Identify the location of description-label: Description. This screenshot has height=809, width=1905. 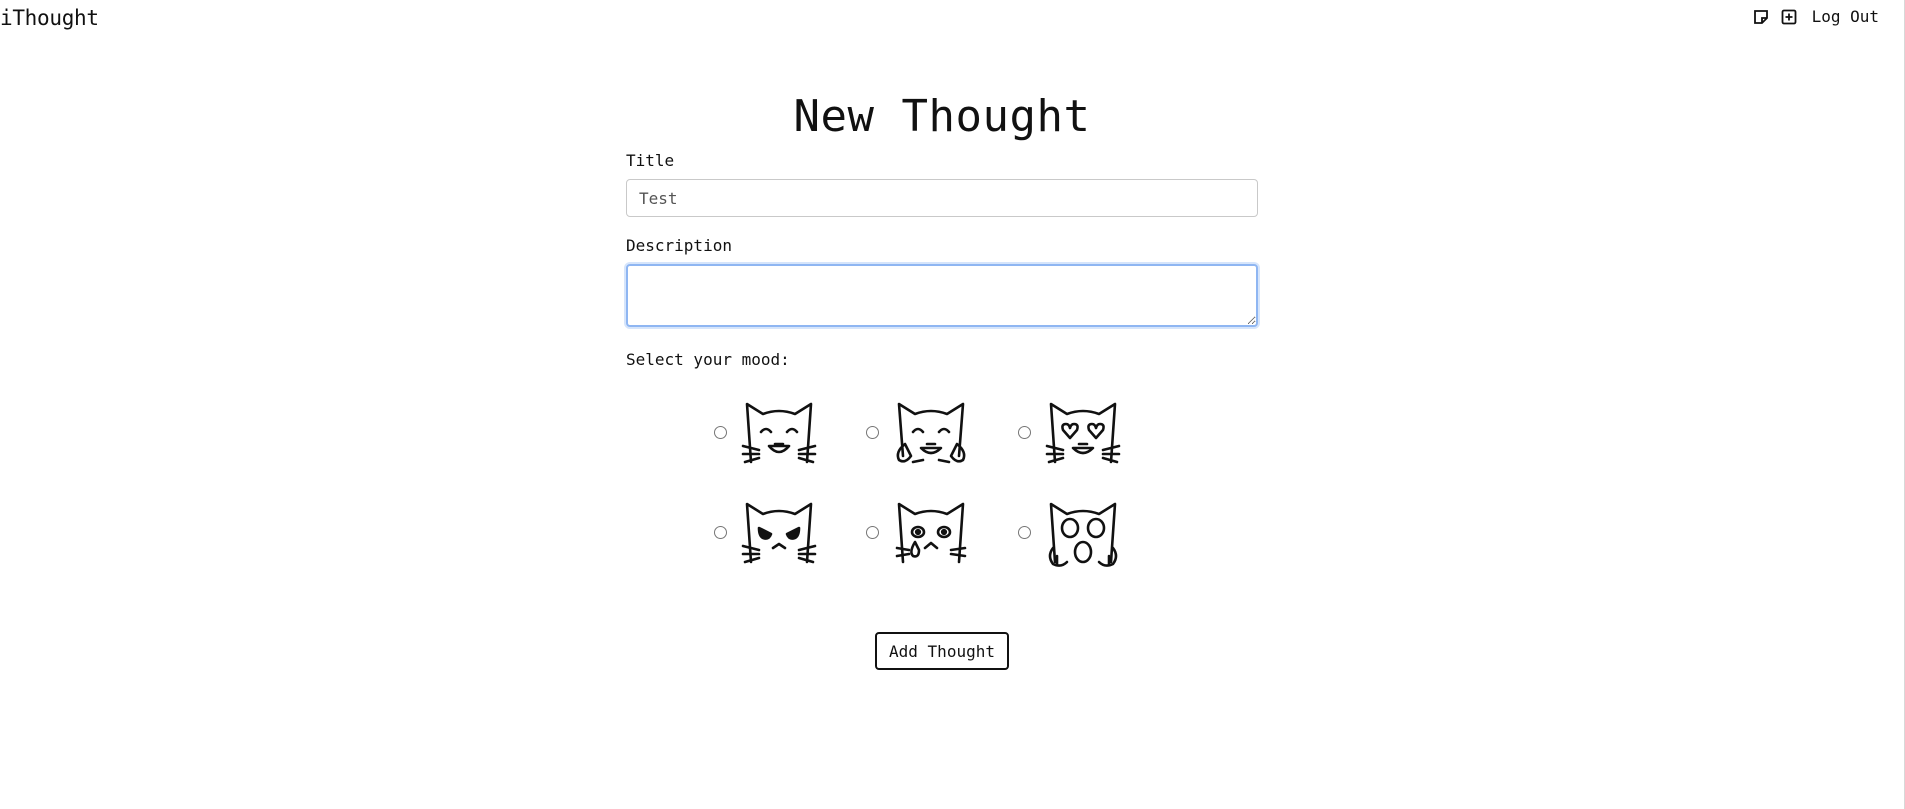
(679, 245).